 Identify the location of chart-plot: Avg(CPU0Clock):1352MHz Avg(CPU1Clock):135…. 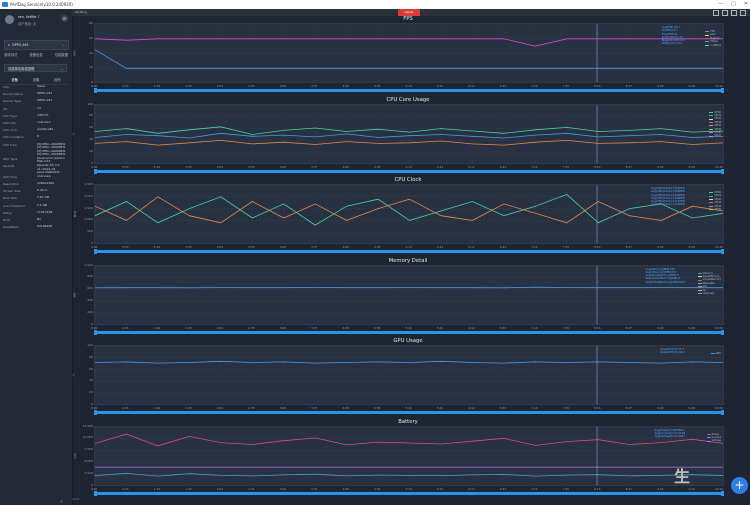
(409, 214).